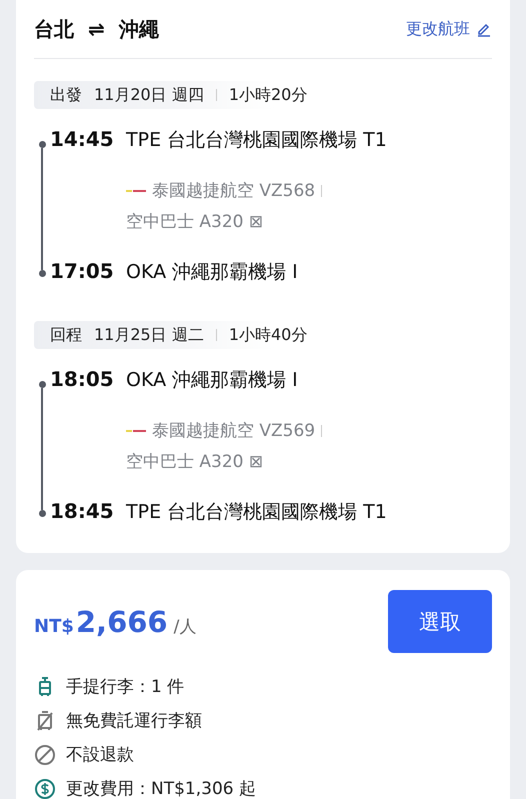  Describe the element at coordinates (185, 627) in the screenshot. I see `price-unit: /人` at that location.